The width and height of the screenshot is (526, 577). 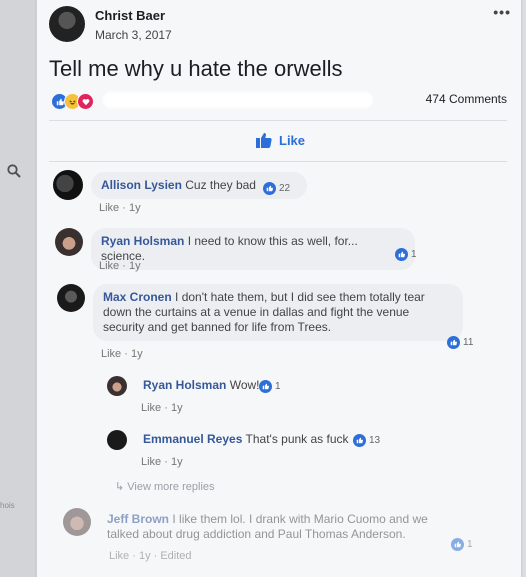 I want to click on commenter-name: Emmanuel Reyes, so click(x=192, y=439).